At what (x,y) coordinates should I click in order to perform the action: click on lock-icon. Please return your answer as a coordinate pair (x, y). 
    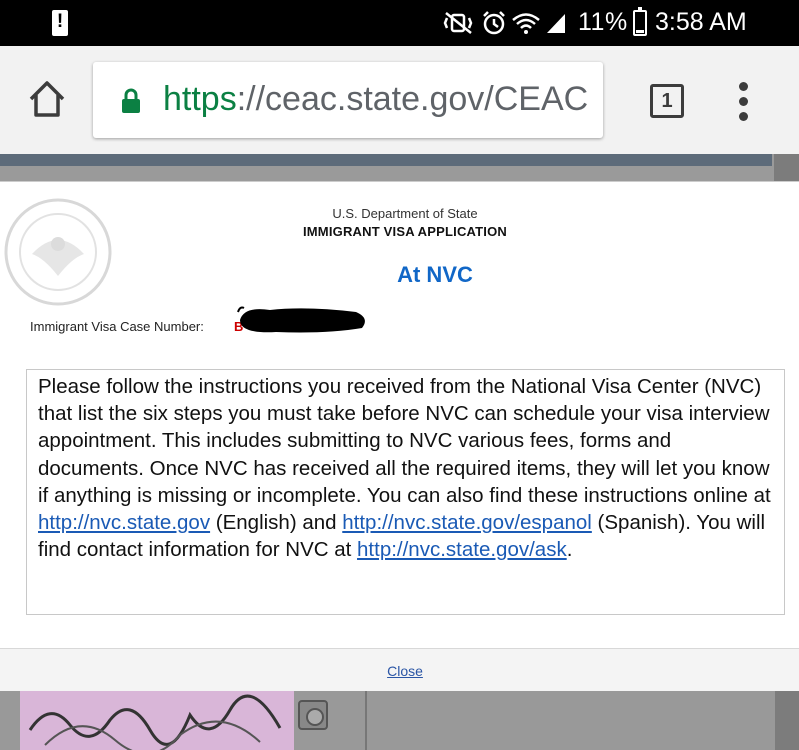
    Looking at the image, I should click on (131, 100).